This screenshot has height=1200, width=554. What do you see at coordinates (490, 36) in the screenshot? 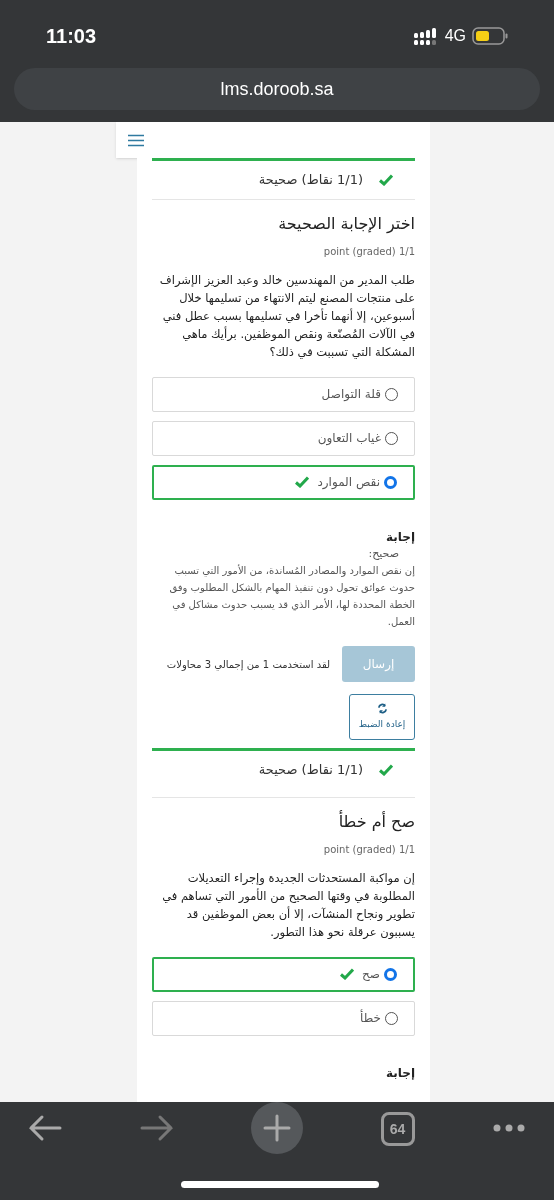
I see `battery-icon` at bounding box center [490, 36].